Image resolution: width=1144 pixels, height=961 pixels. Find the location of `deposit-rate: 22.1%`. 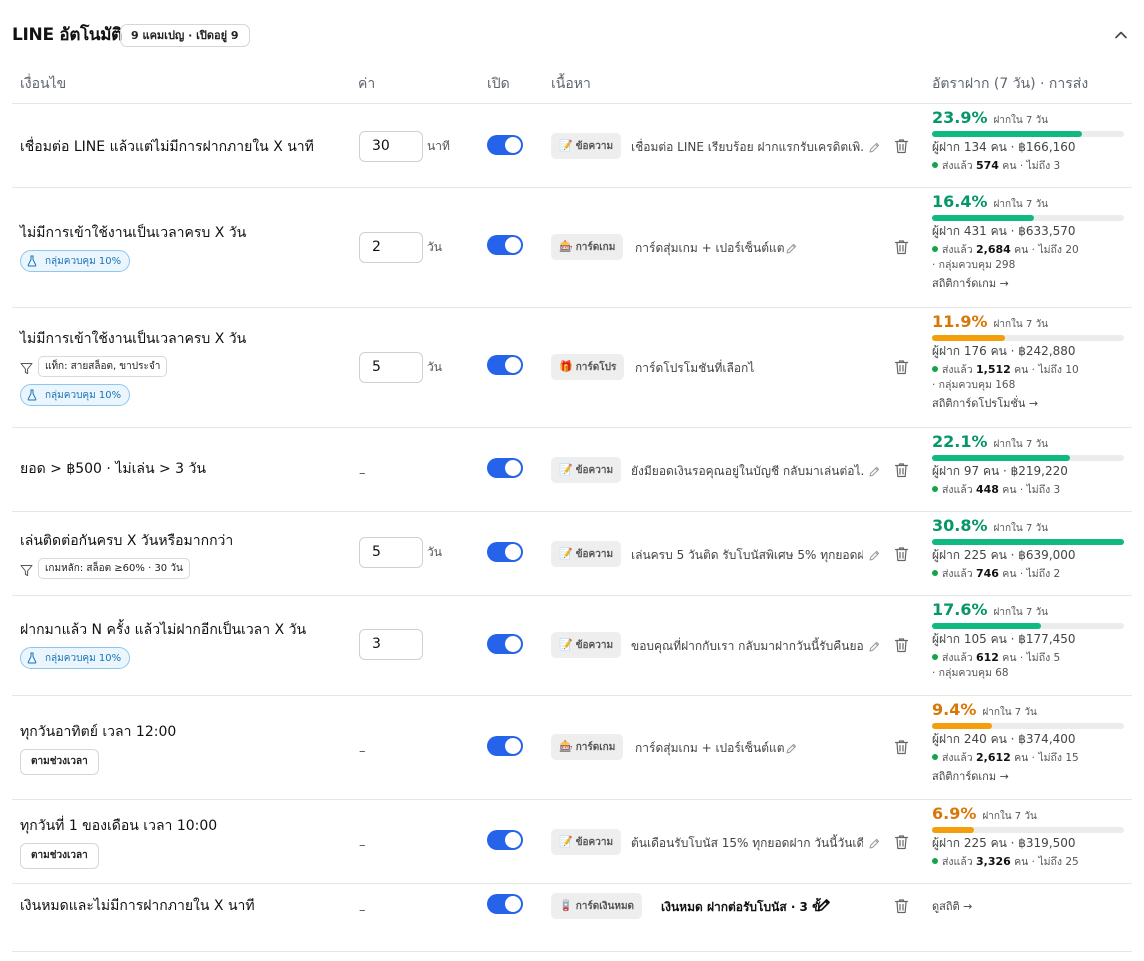

deposit-rate: 22.1% is located at coordinates (960, 441).